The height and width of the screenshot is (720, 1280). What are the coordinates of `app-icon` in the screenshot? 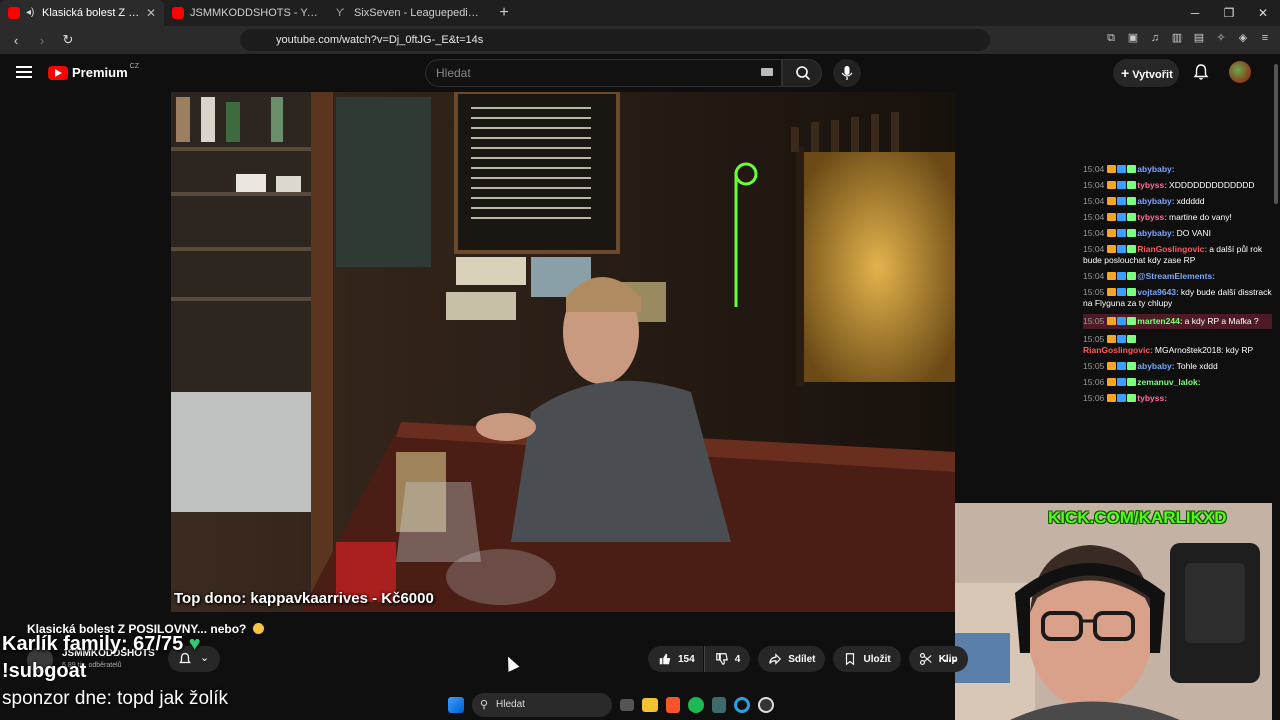 It's located at (719, 705).